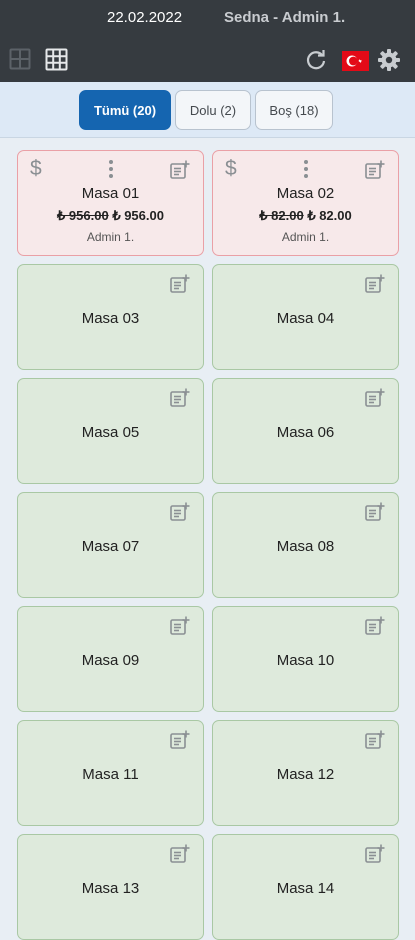 Image resolution: width=415 pixels, height=940 pixels. I want to click on user-label: Sedna - Admin 1., so click(285, 17).